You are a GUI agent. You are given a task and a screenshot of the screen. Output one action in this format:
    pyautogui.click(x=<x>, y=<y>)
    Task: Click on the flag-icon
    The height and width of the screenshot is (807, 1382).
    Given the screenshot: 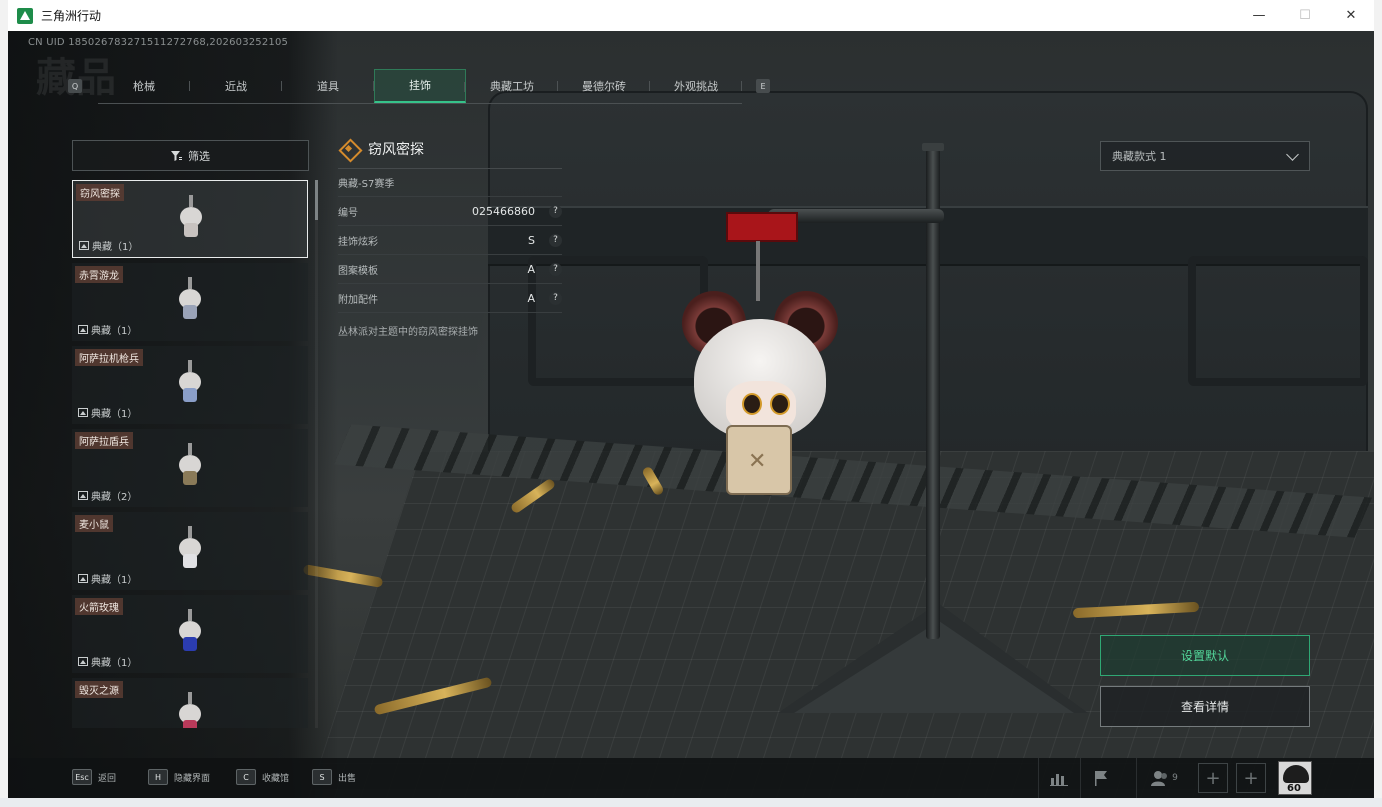 What is the action you would take?
    pyautogui.click(x=1100, y=778)
    